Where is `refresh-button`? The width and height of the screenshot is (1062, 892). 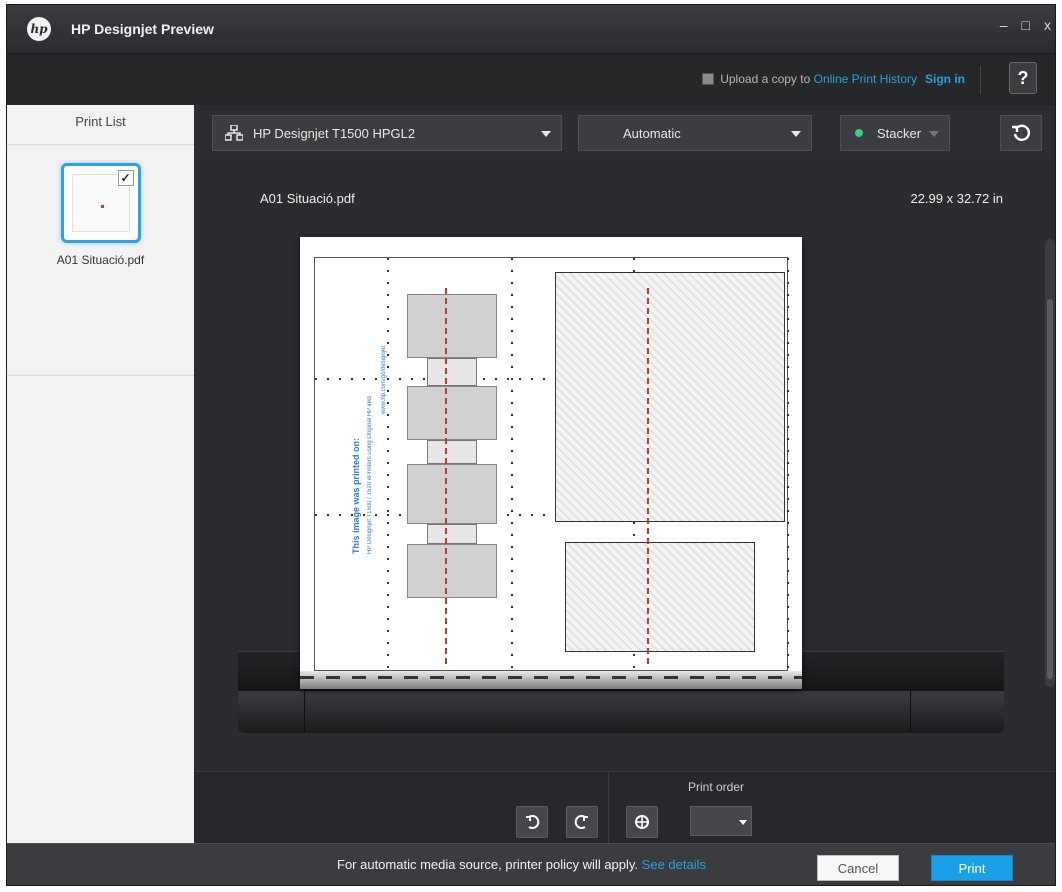
refresh-button is located at coordinates (1021, 133).